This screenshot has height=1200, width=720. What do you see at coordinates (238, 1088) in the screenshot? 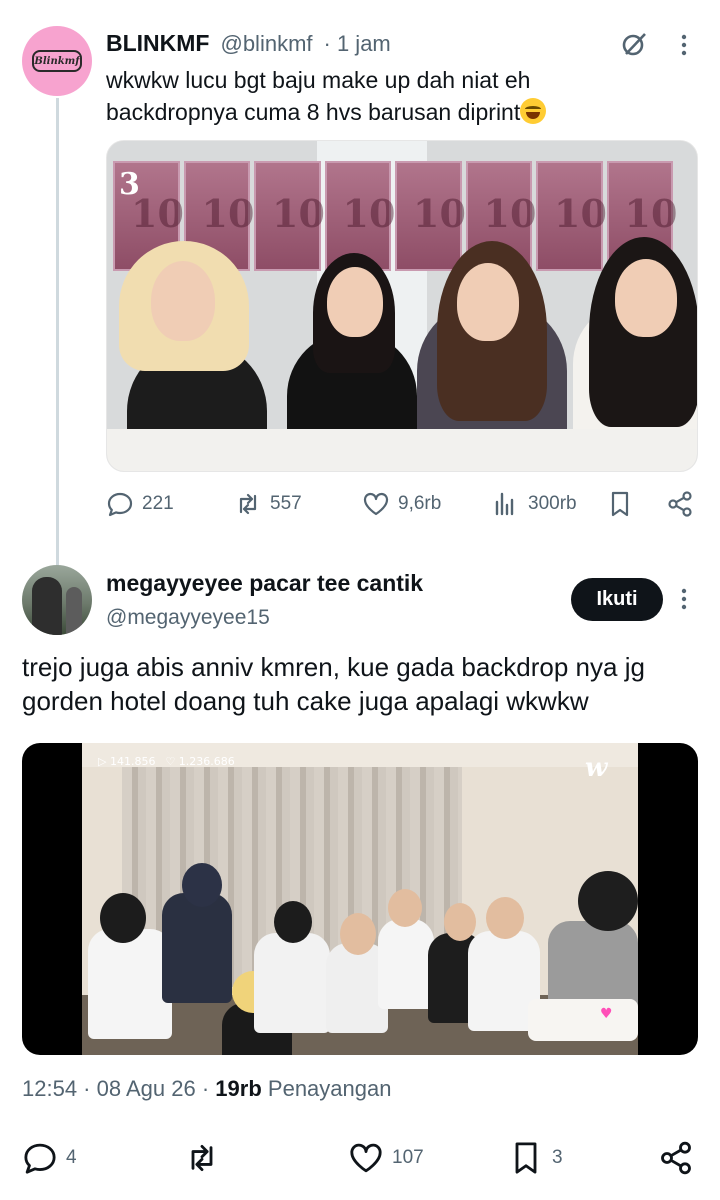
I see `view-count: 19rb` at bounding box center [238, 1088].